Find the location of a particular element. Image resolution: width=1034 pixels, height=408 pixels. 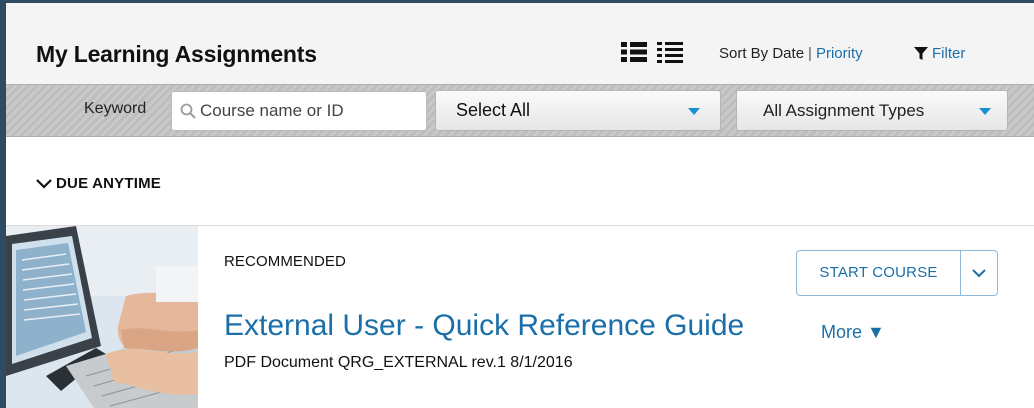

status-select-value: Select All is located at coordinates (493, 110).